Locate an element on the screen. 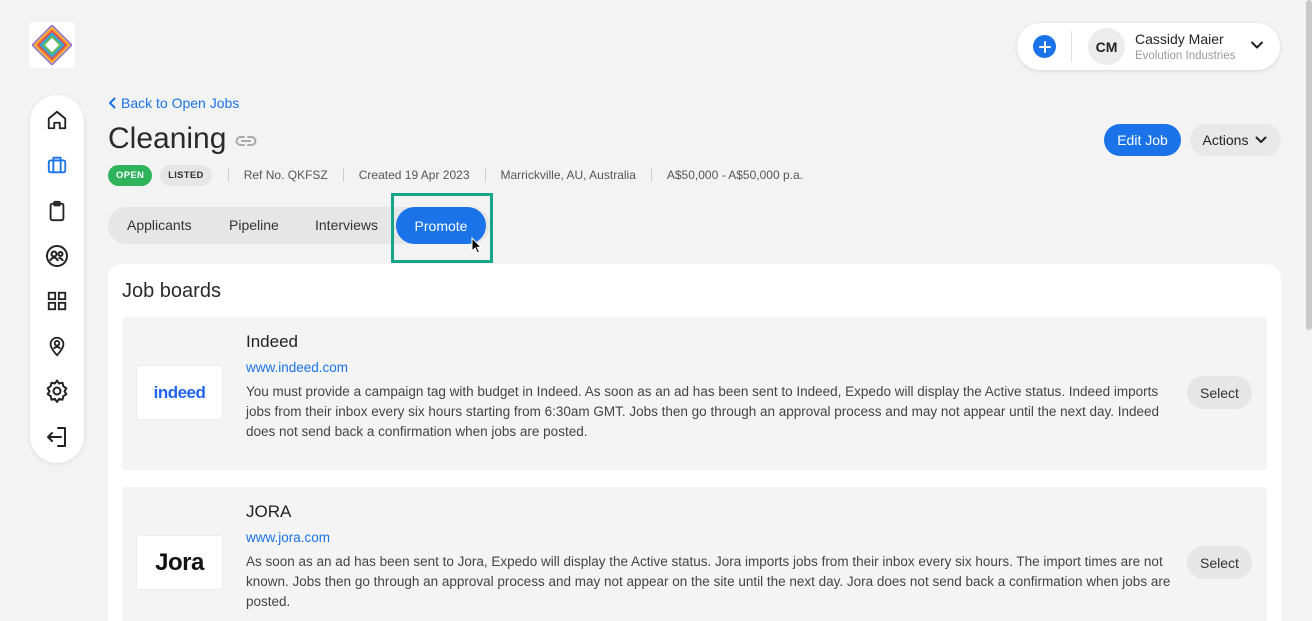 This screenshot has height=621, width=1312. logout-icon is located at coordinates (57, 437).